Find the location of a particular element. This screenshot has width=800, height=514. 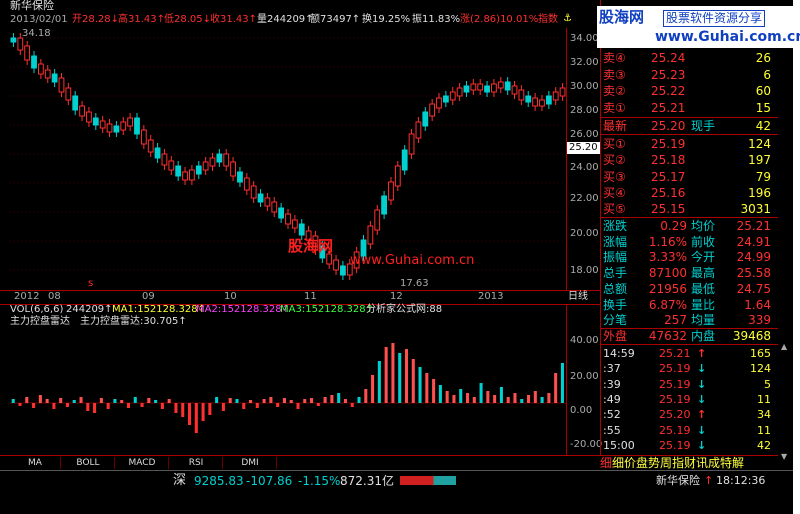

buy-volume: 124 is located at coordinates (759, 144).